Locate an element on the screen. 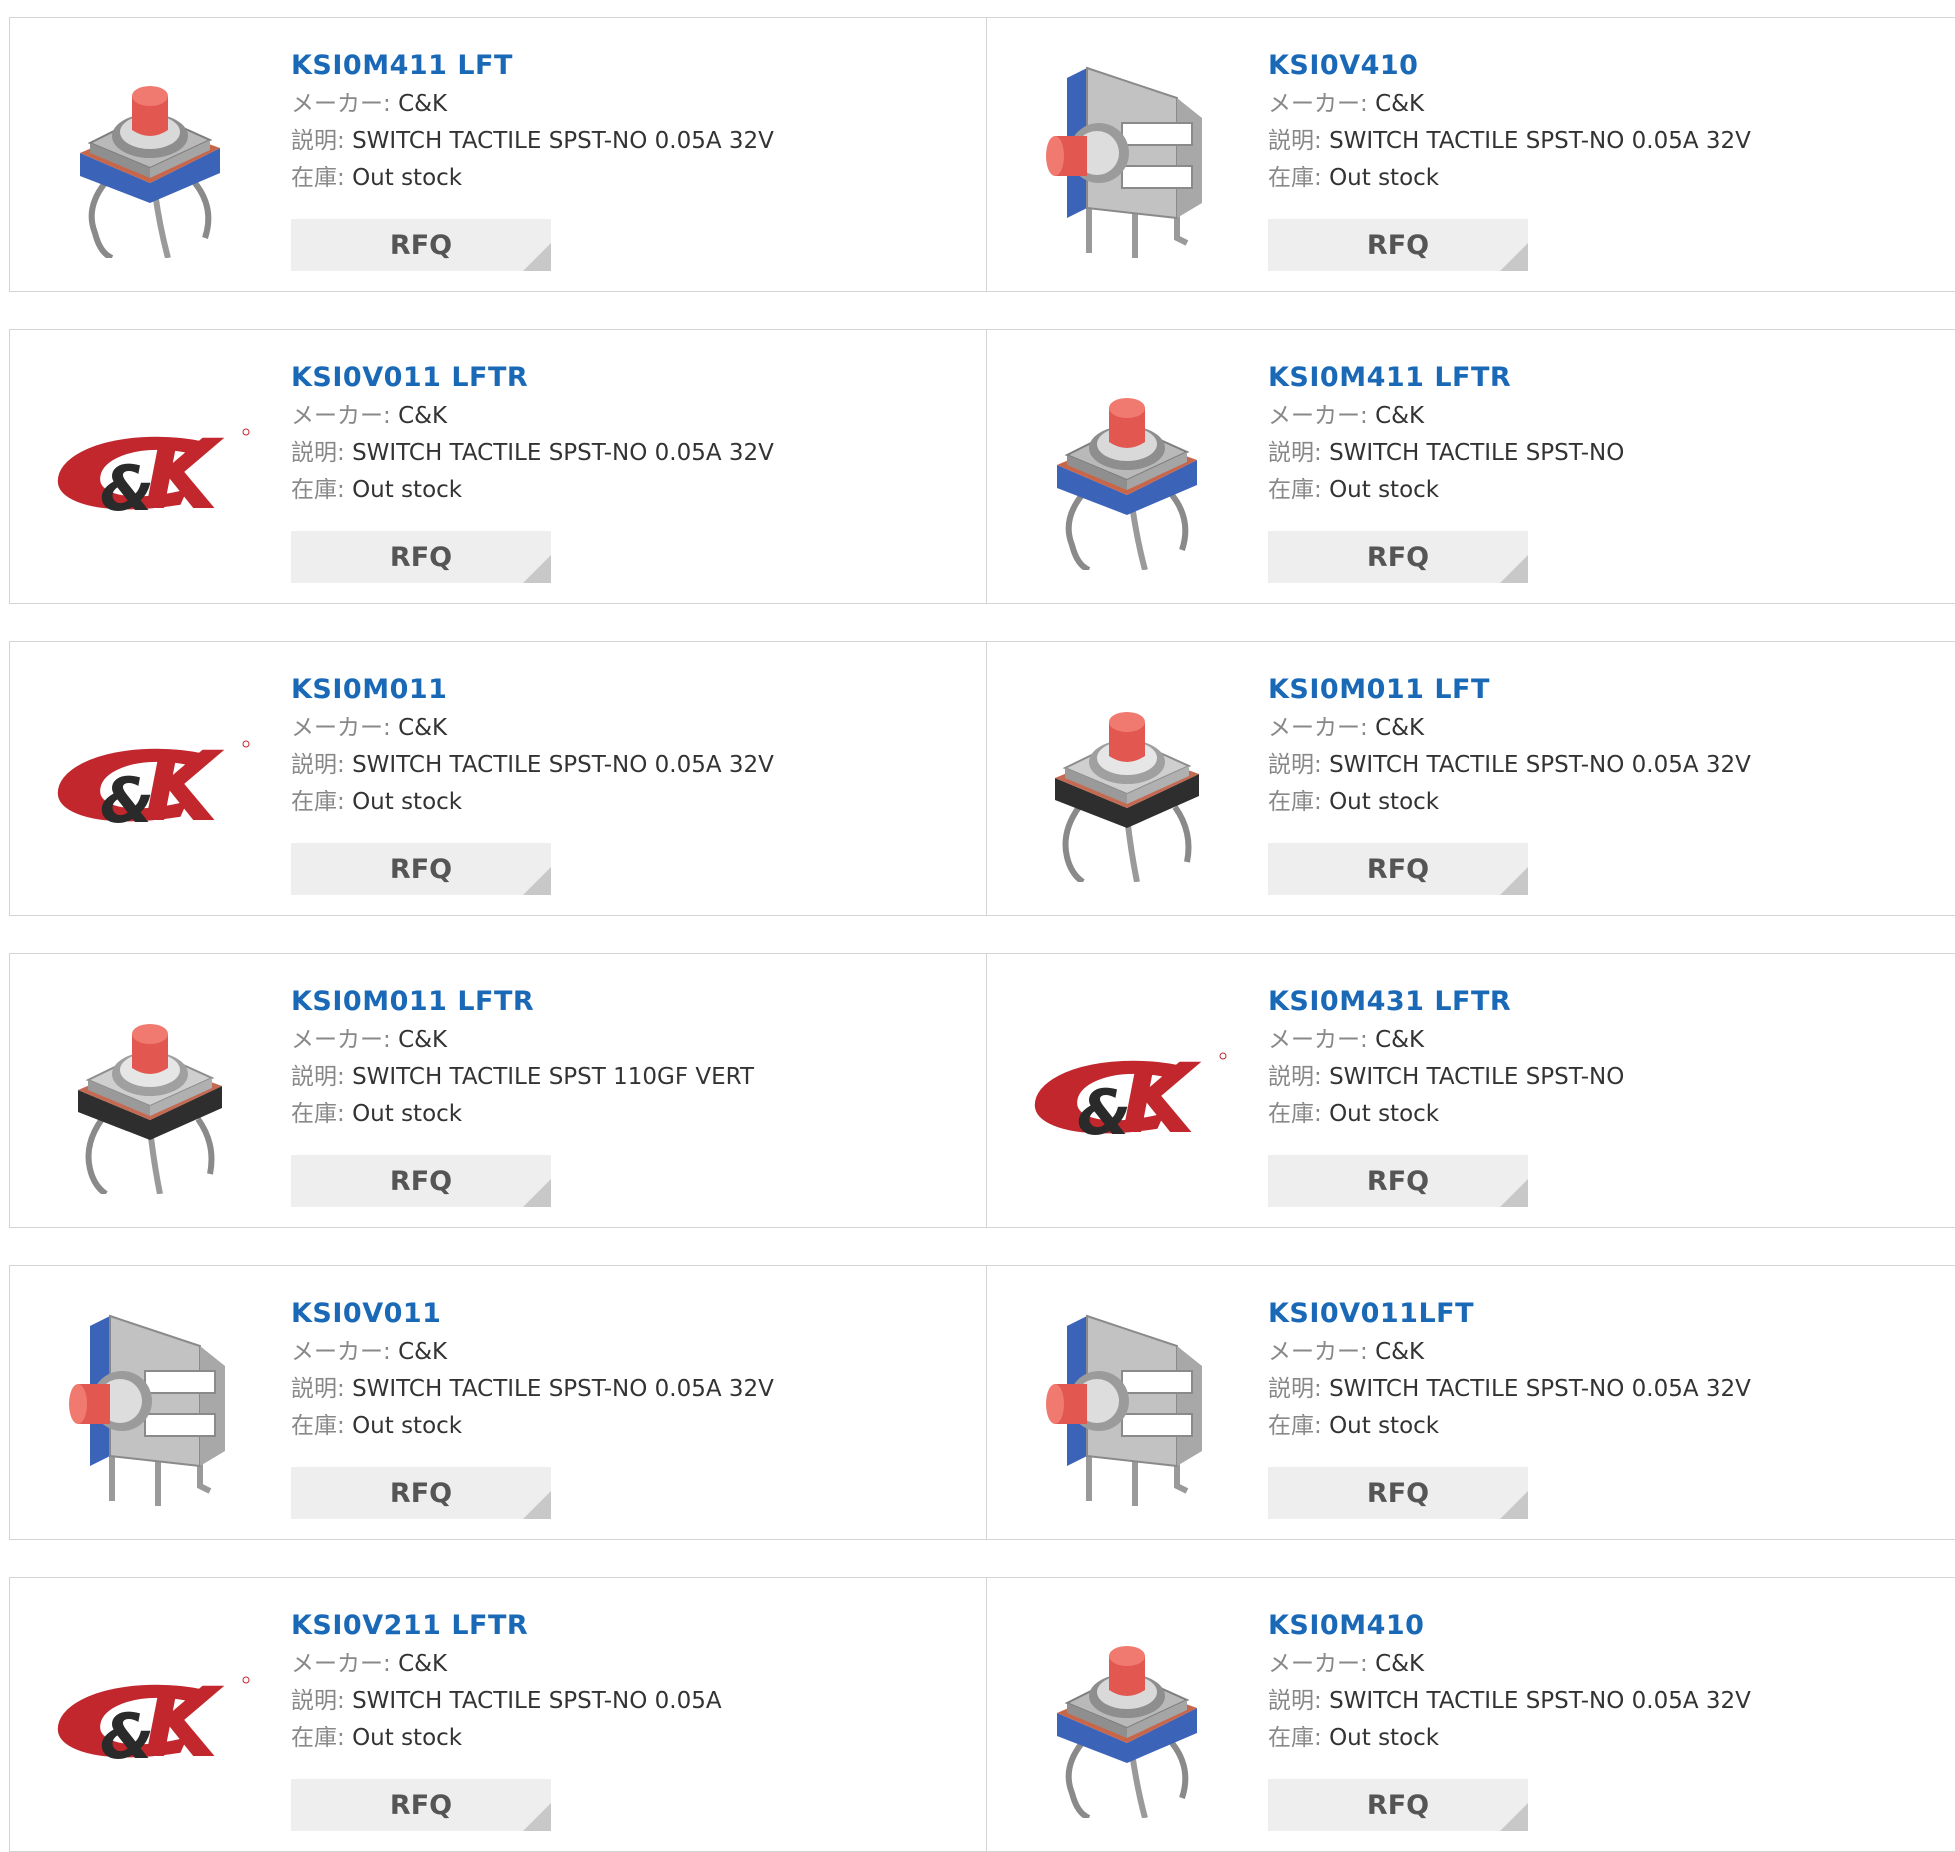  product-name-link: KSI0V011LFT is located at coordinates (1509, 1314).